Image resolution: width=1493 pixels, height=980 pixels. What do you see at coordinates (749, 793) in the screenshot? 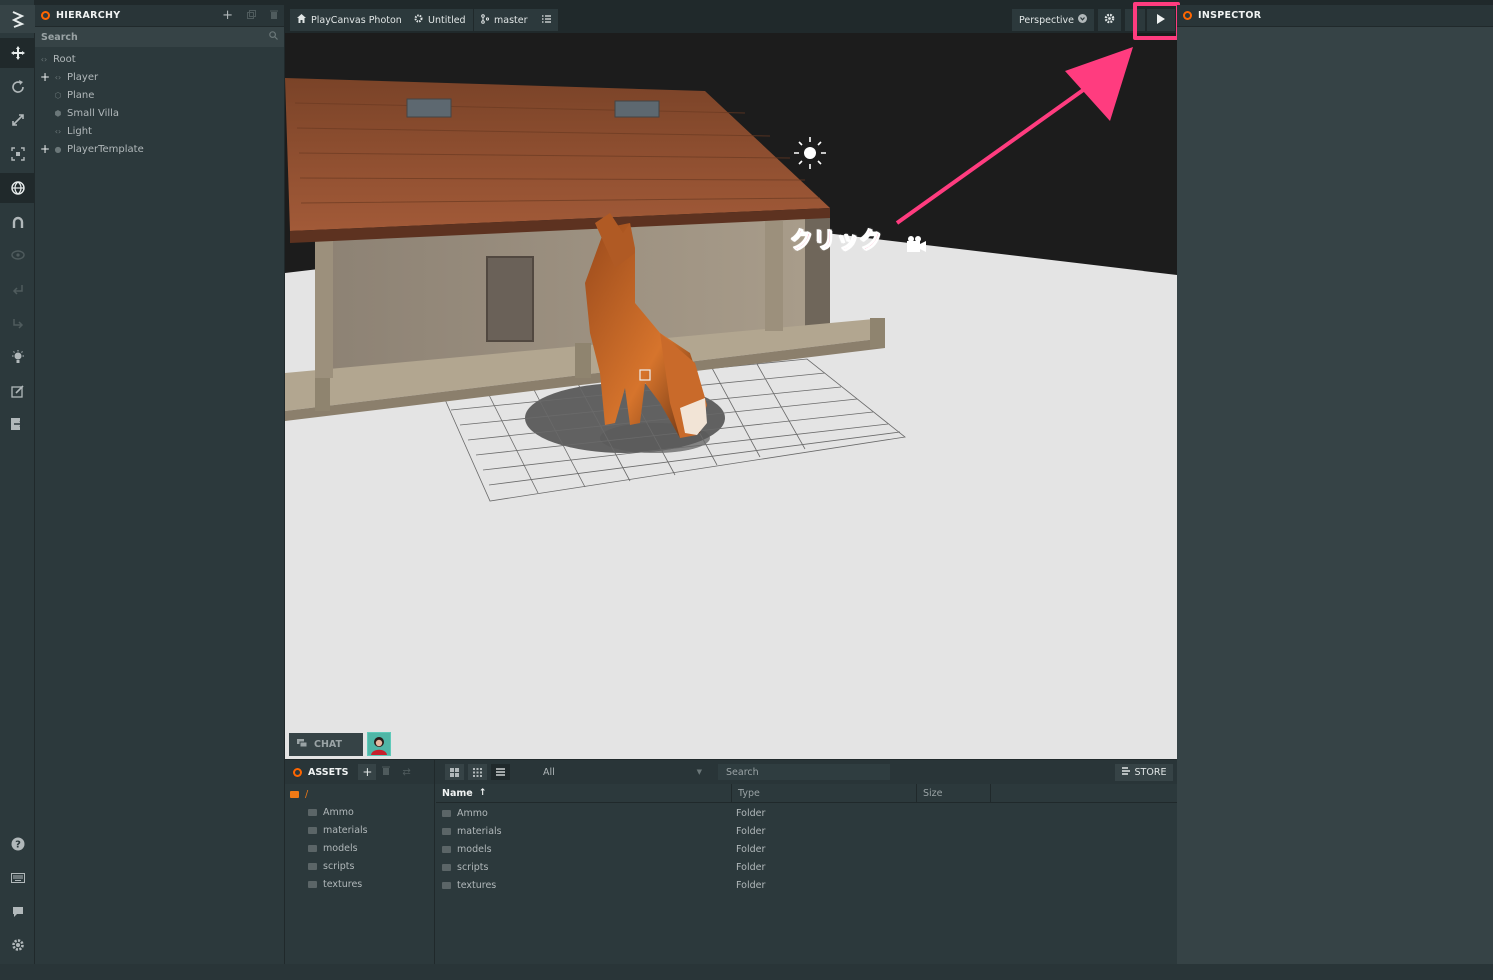
I see `column-type-label: Type` at bounding box center [749, 793].